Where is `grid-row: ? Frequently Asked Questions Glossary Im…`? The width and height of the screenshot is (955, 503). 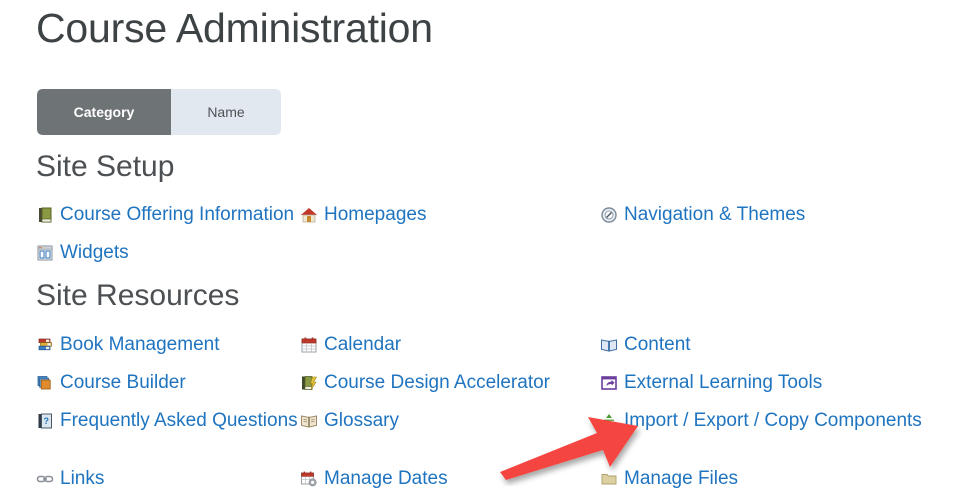 grid-row: ? Frequently Asked Questions Glossary Im… is located at coordinates (477, 426).